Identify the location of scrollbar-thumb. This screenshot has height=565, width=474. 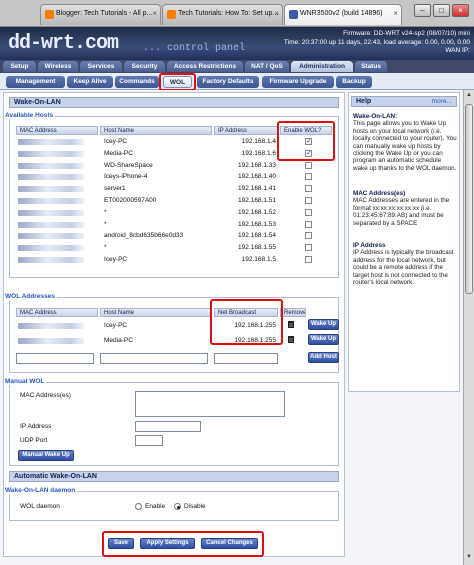
(469, 199).